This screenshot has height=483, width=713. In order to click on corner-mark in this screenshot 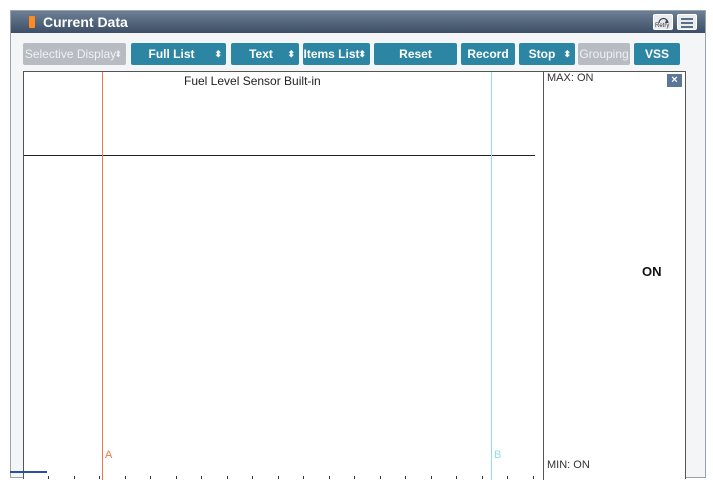, I will do `click(28, 472)`.